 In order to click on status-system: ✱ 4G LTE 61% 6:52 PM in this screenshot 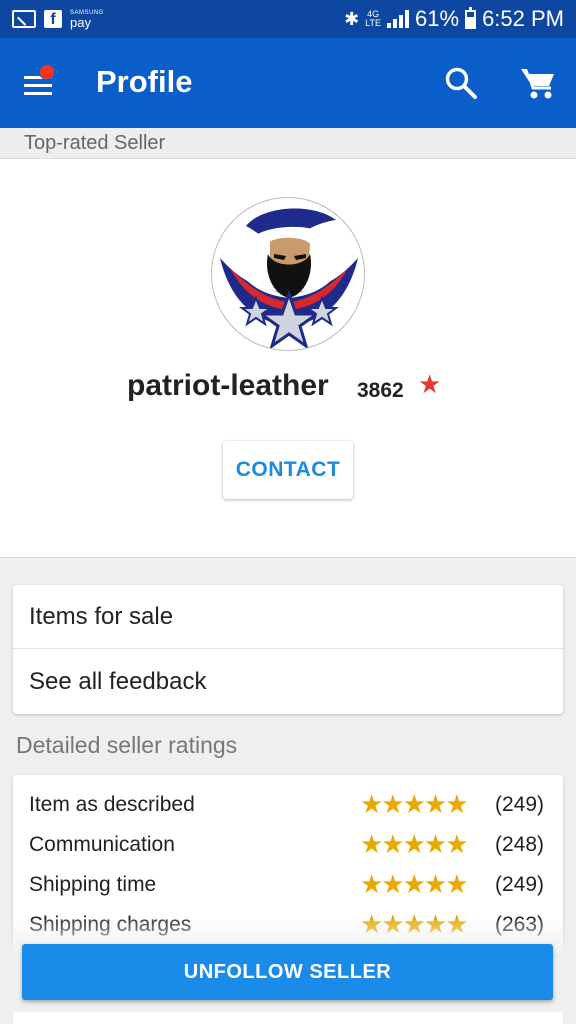, I will do `click(454, 19)`.